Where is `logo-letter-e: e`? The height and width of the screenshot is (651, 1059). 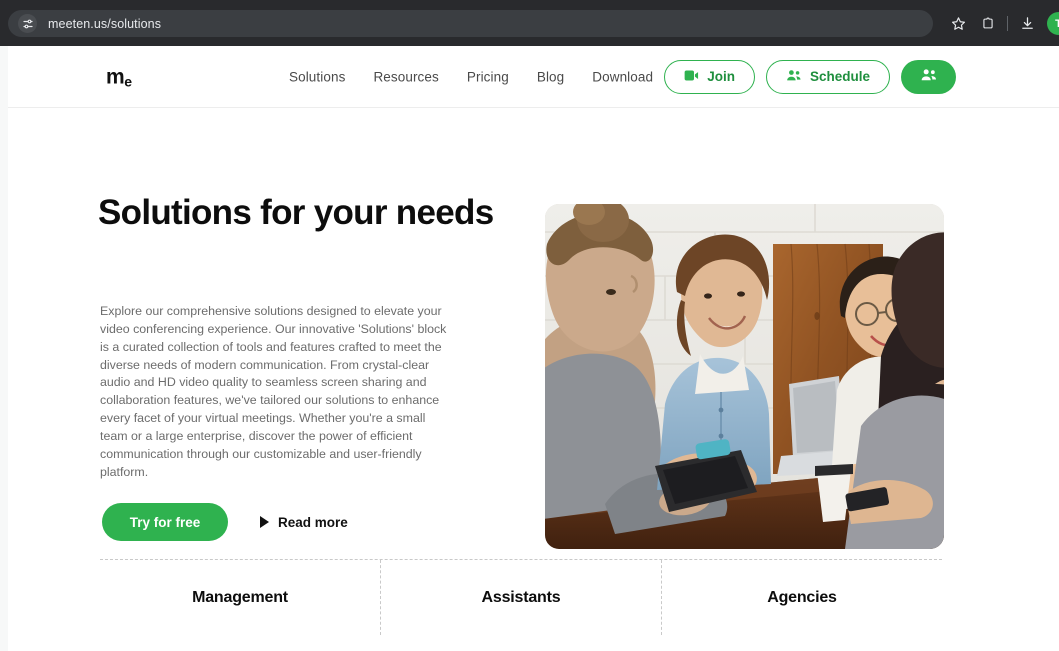 logo-letter-e: e is located at coordinates (128, 81).